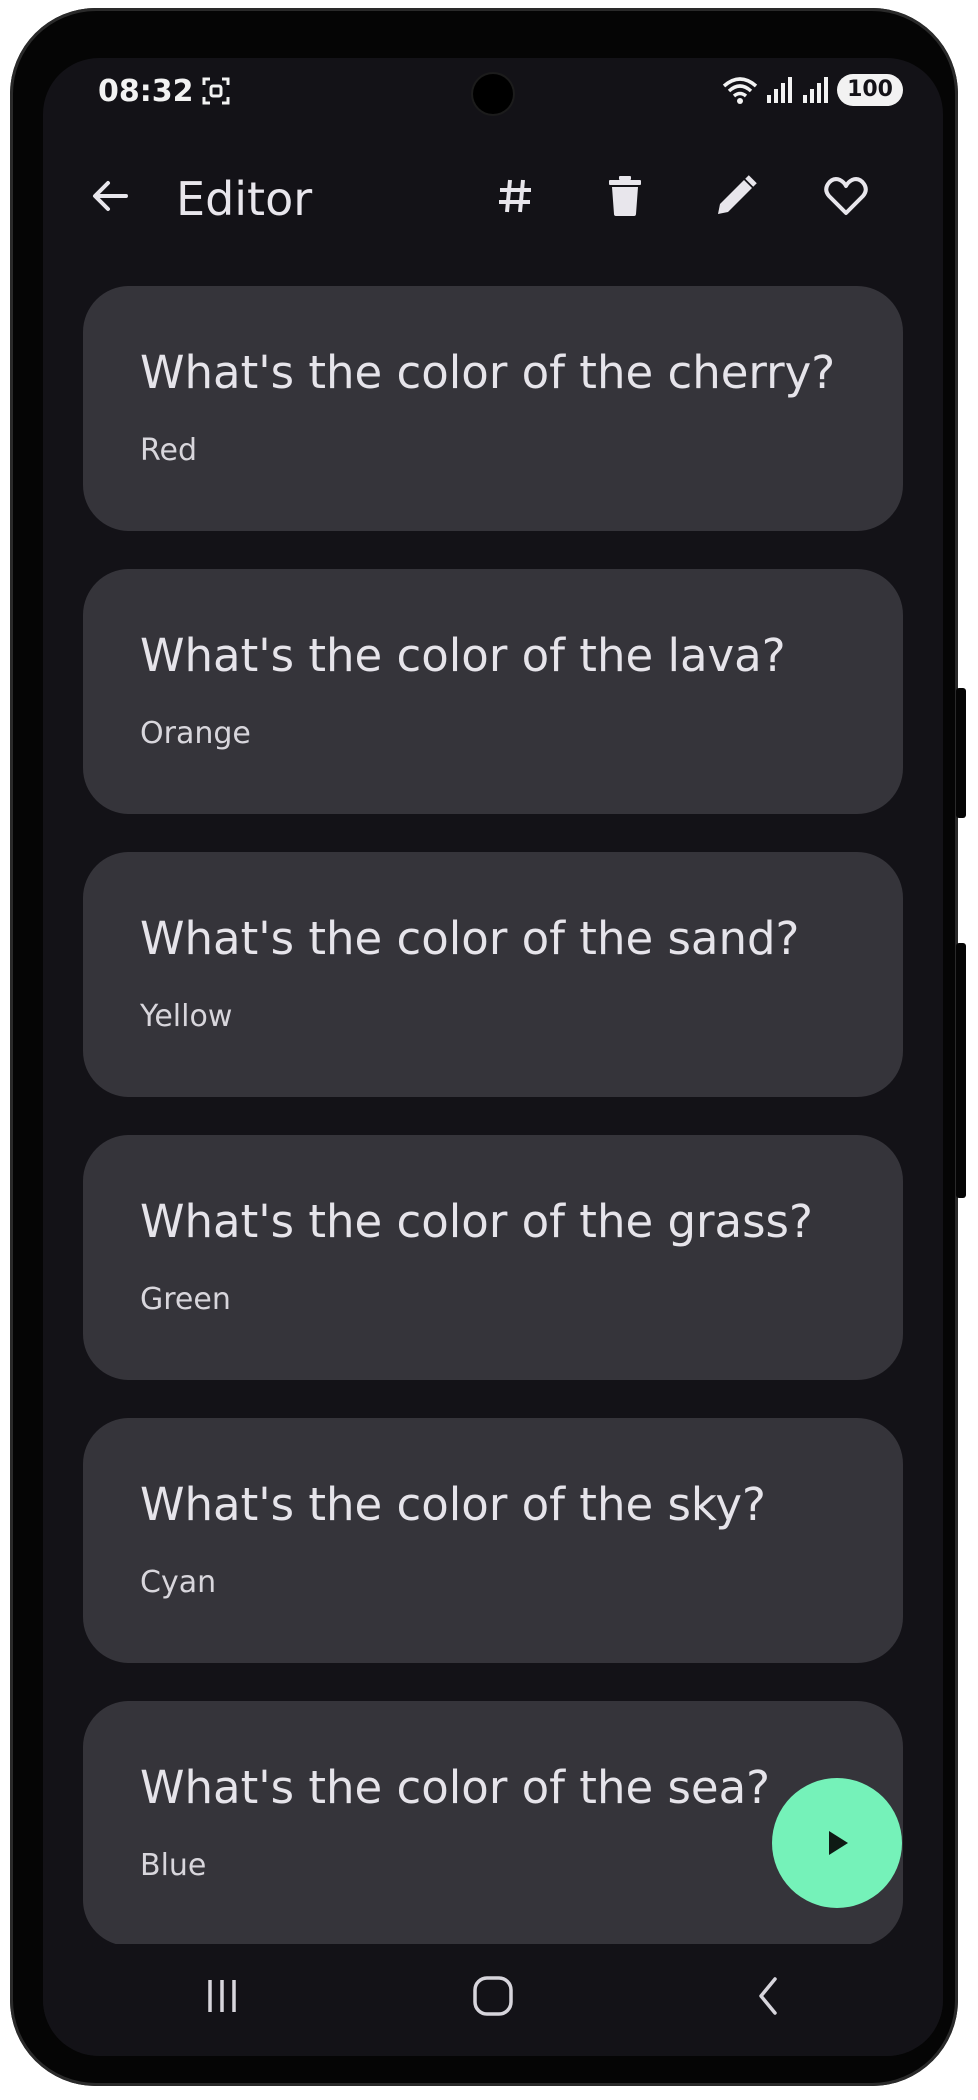 Image resolution: width=978 pixels, height=2100 pixels. What do you see at coordinates (961, 1070) in the screenshot?
I see `power-button` at bounding box center [961, 1070].